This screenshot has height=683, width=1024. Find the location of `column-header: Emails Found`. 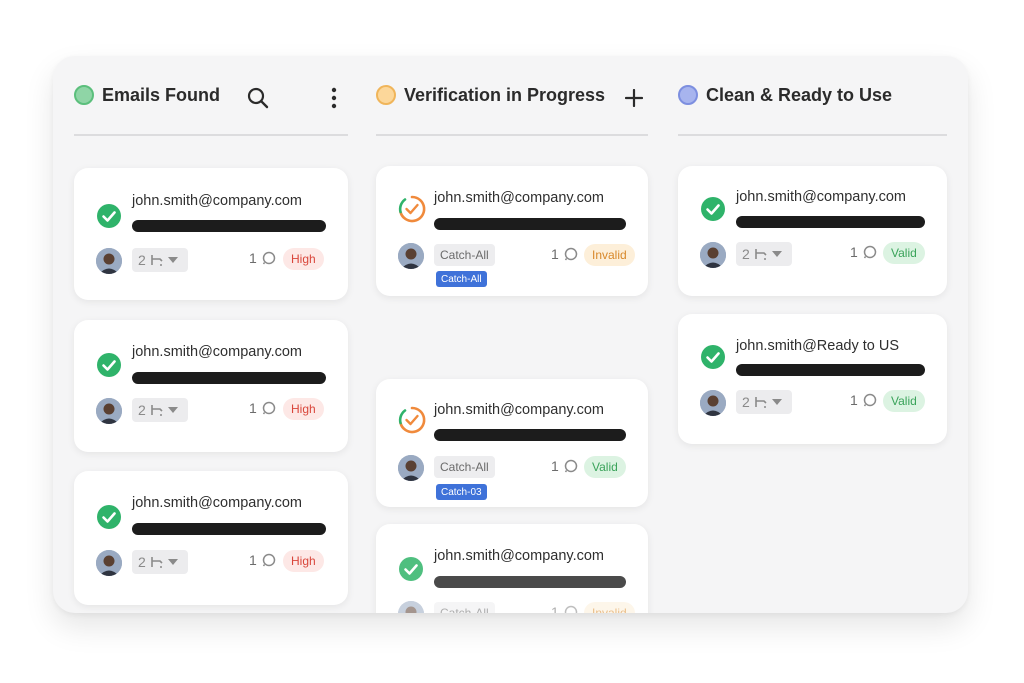

column-header: Emails Found is located at coordinates (211, 96).